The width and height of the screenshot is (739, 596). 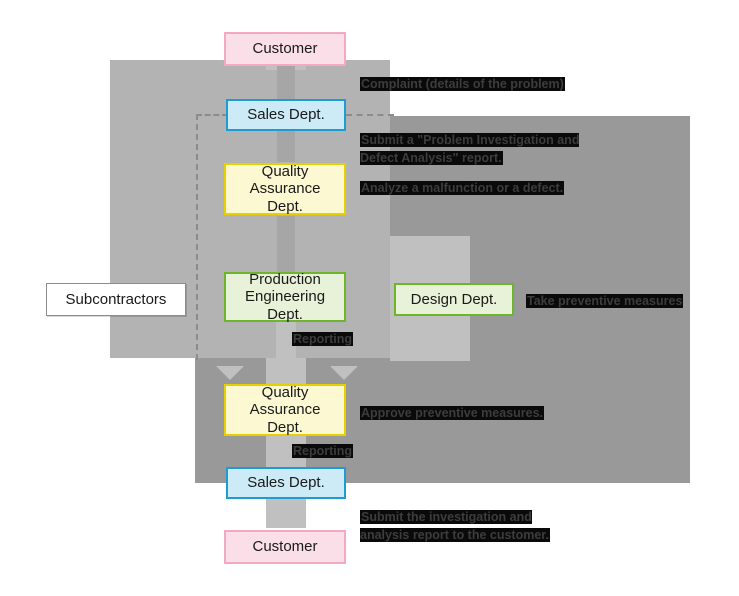 What do you see at coordinates (286, 146) in the screenshot?
I see `connector-sales-to-qa` at bounding box center [286, 146].